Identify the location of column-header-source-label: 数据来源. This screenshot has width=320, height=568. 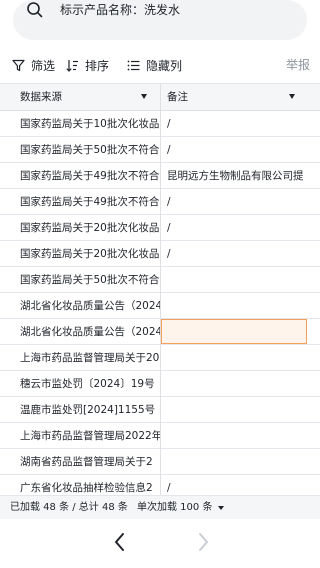
(41, 97).